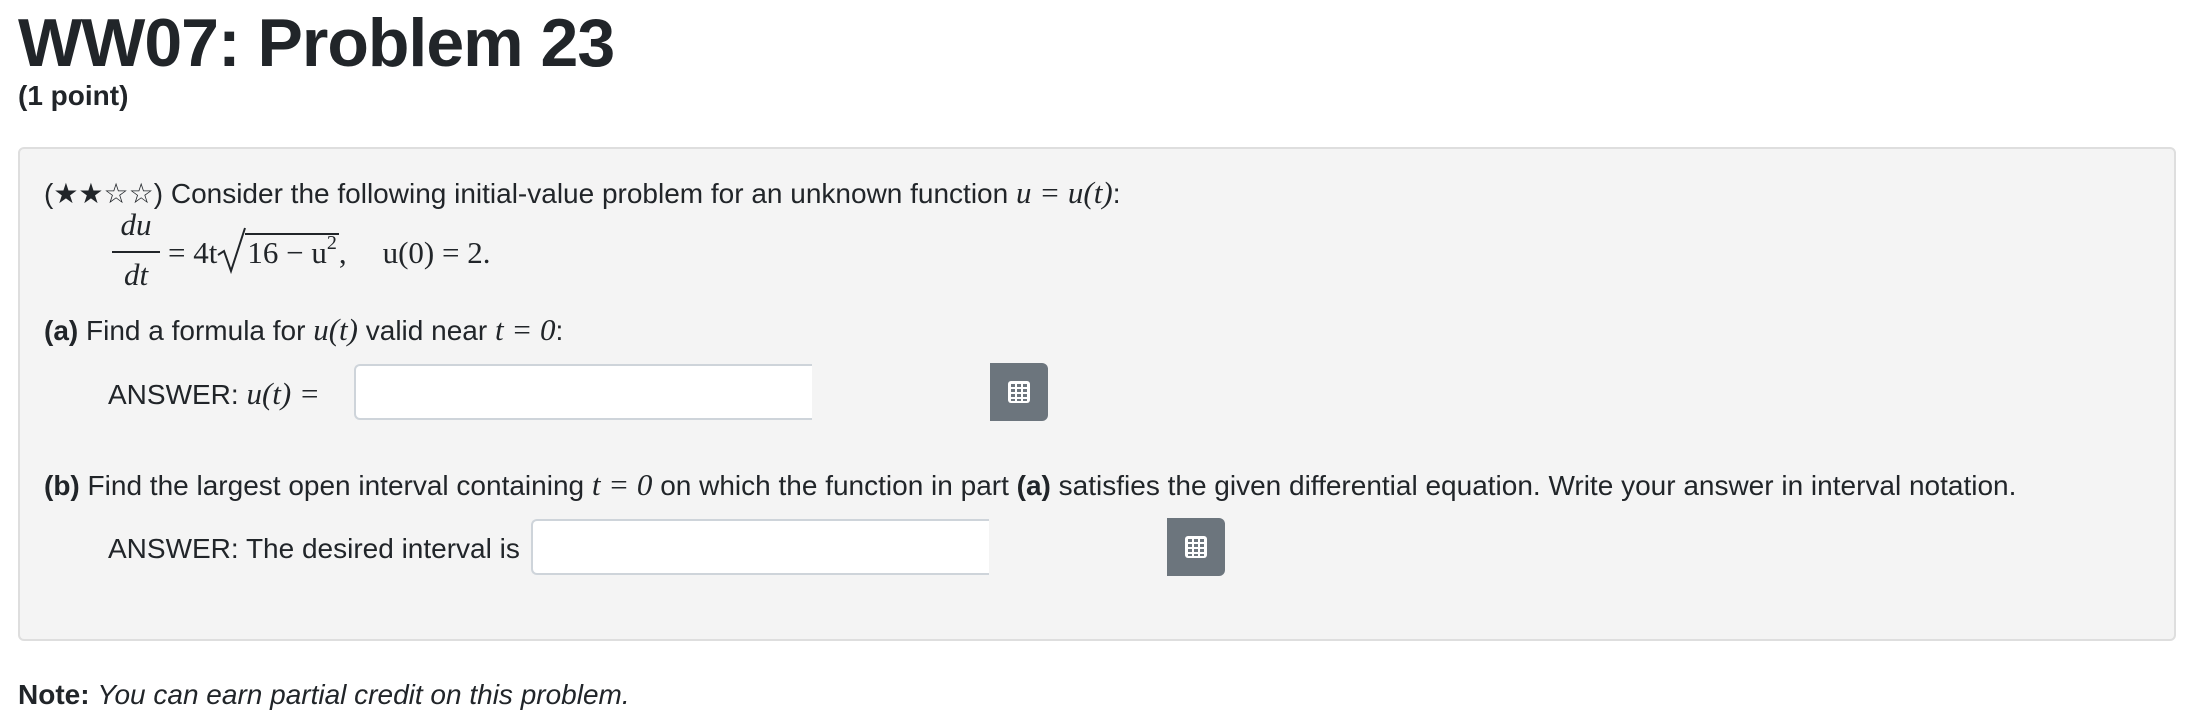  Describe the element at coordinates (287, 252) in the screenshot. I see `radicand-text: 16 − u` at that location.